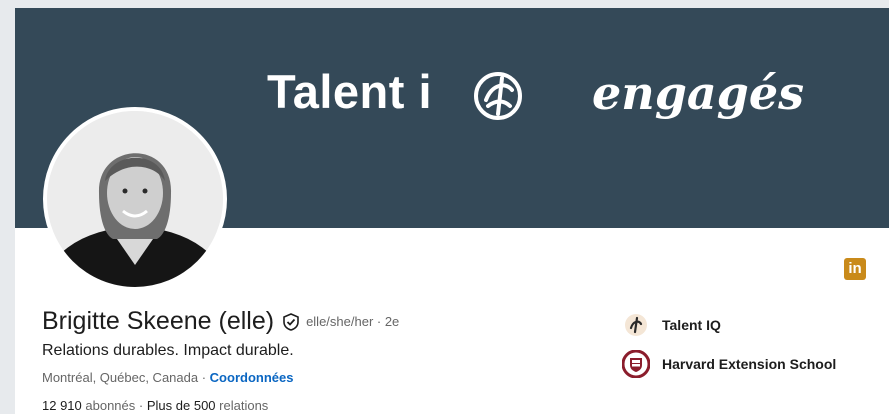 The height and width of the screenshot is (414, 889). I want to click on followers-label: abonnés, so click(110, 405).